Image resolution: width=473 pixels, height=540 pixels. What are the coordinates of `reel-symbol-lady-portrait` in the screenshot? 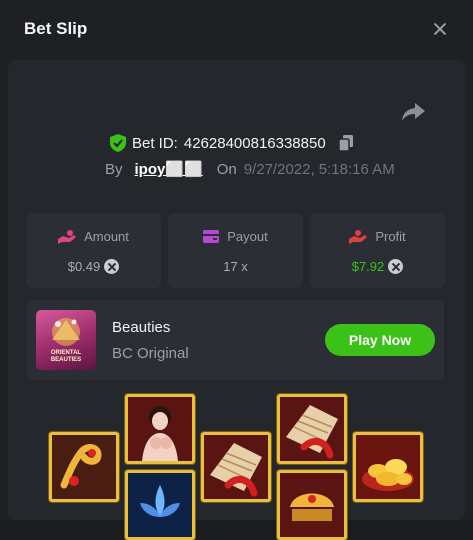 It's located at (160, 429).